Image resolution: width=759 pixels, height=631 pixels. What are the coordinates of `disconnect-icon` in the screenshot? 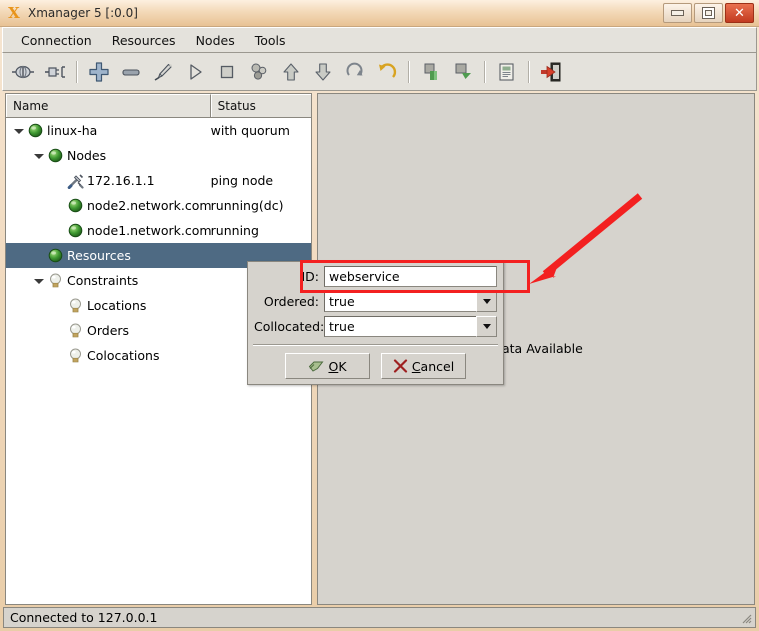 It's located at (55, 72).